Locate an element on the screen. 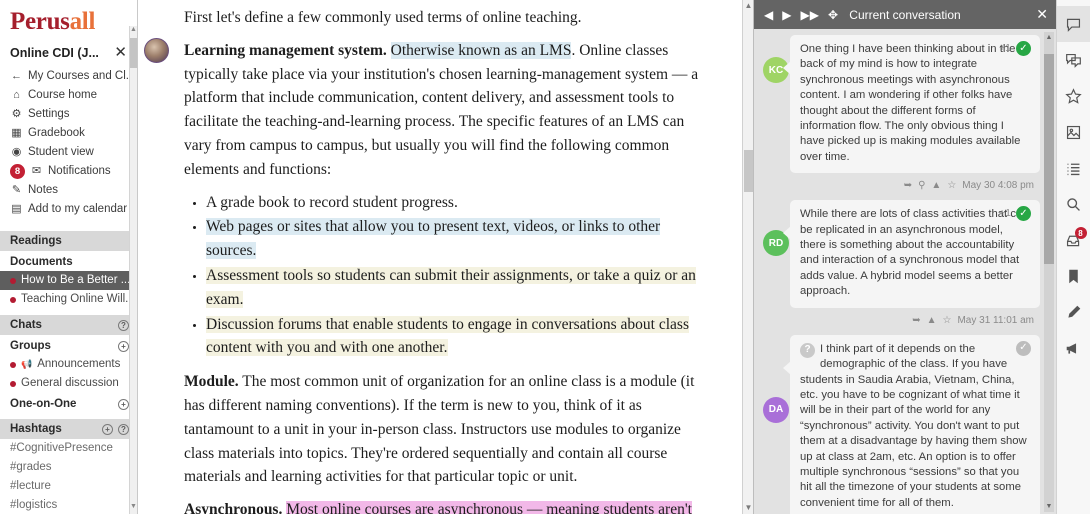  avatar: DA is located at coordinates (776, 409).